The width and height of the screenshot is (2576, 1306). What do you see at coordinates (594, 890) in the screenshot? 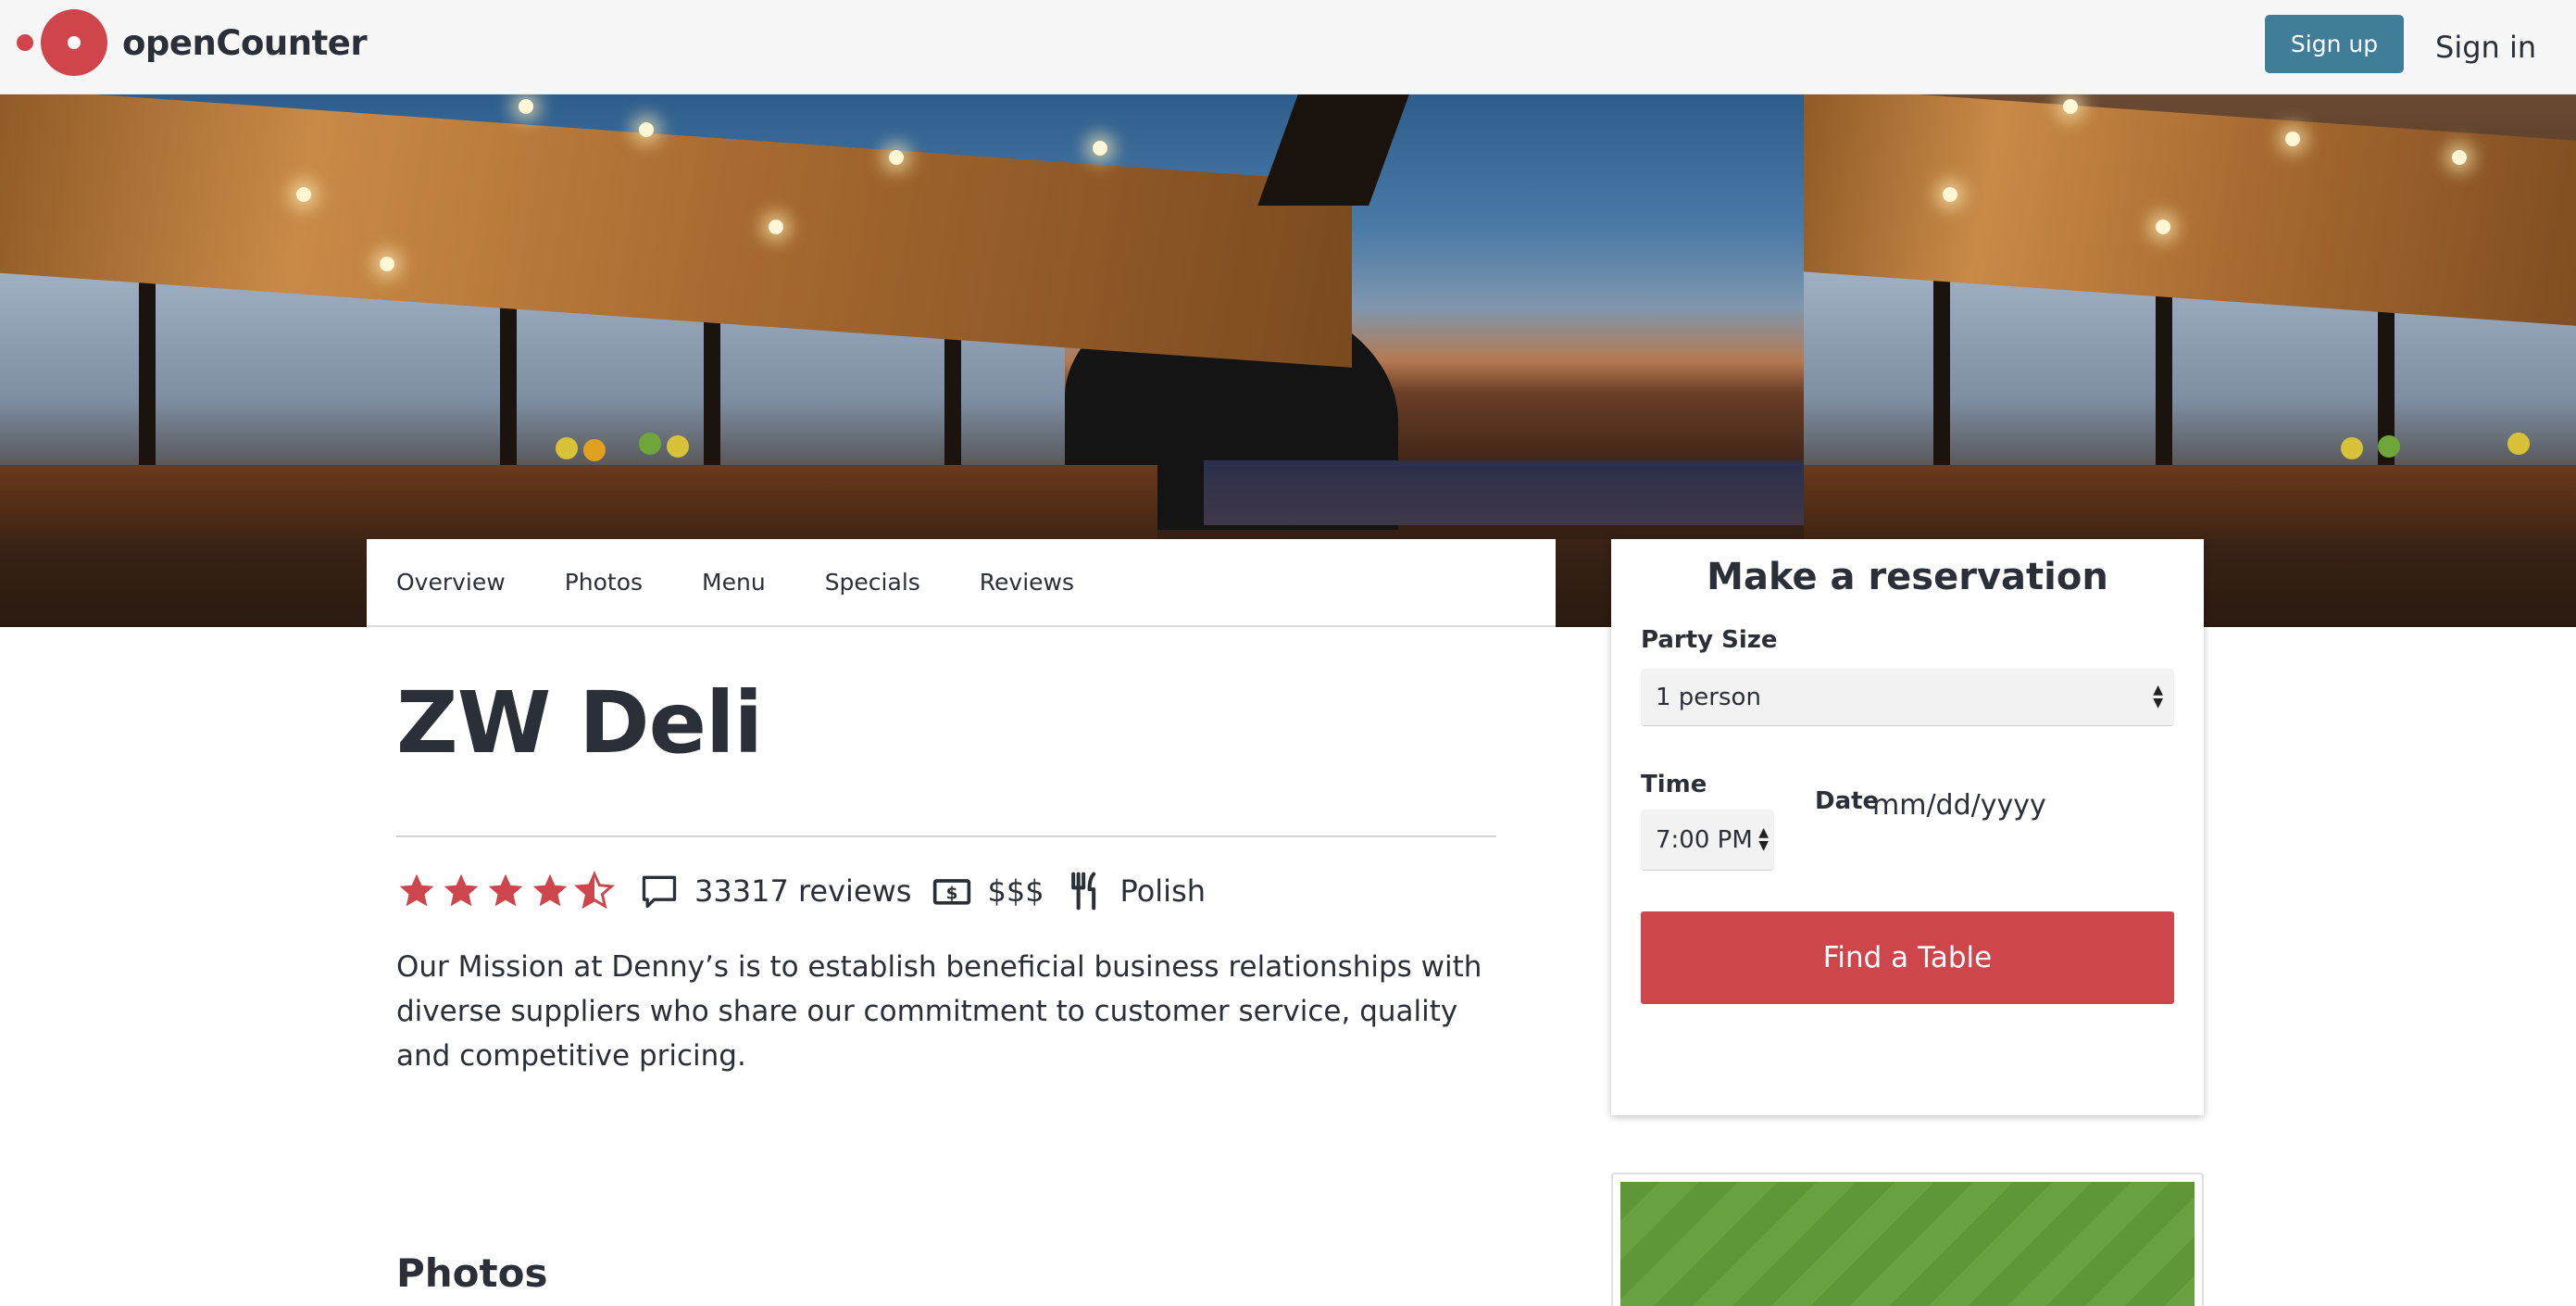
I see `star-half-icon` at bounding box center [594, 890].